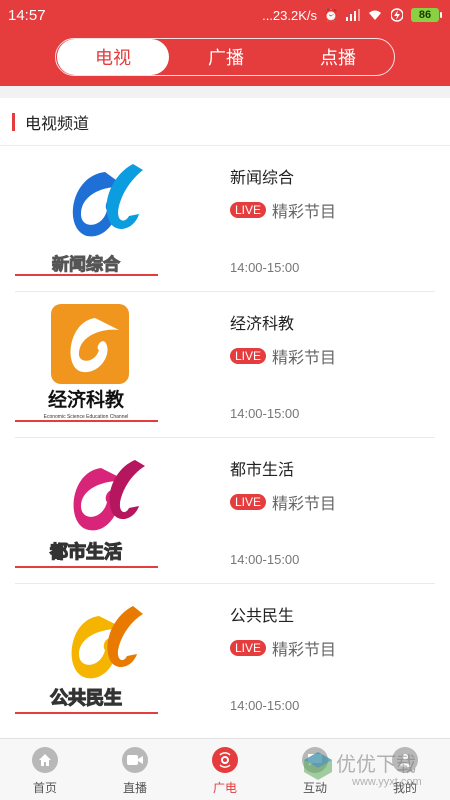 This screenshot has height=800, width=450. Describe the element at coordinates (262, 177) in the screenshot. I see `channel-name: 新闻综合` at that location.